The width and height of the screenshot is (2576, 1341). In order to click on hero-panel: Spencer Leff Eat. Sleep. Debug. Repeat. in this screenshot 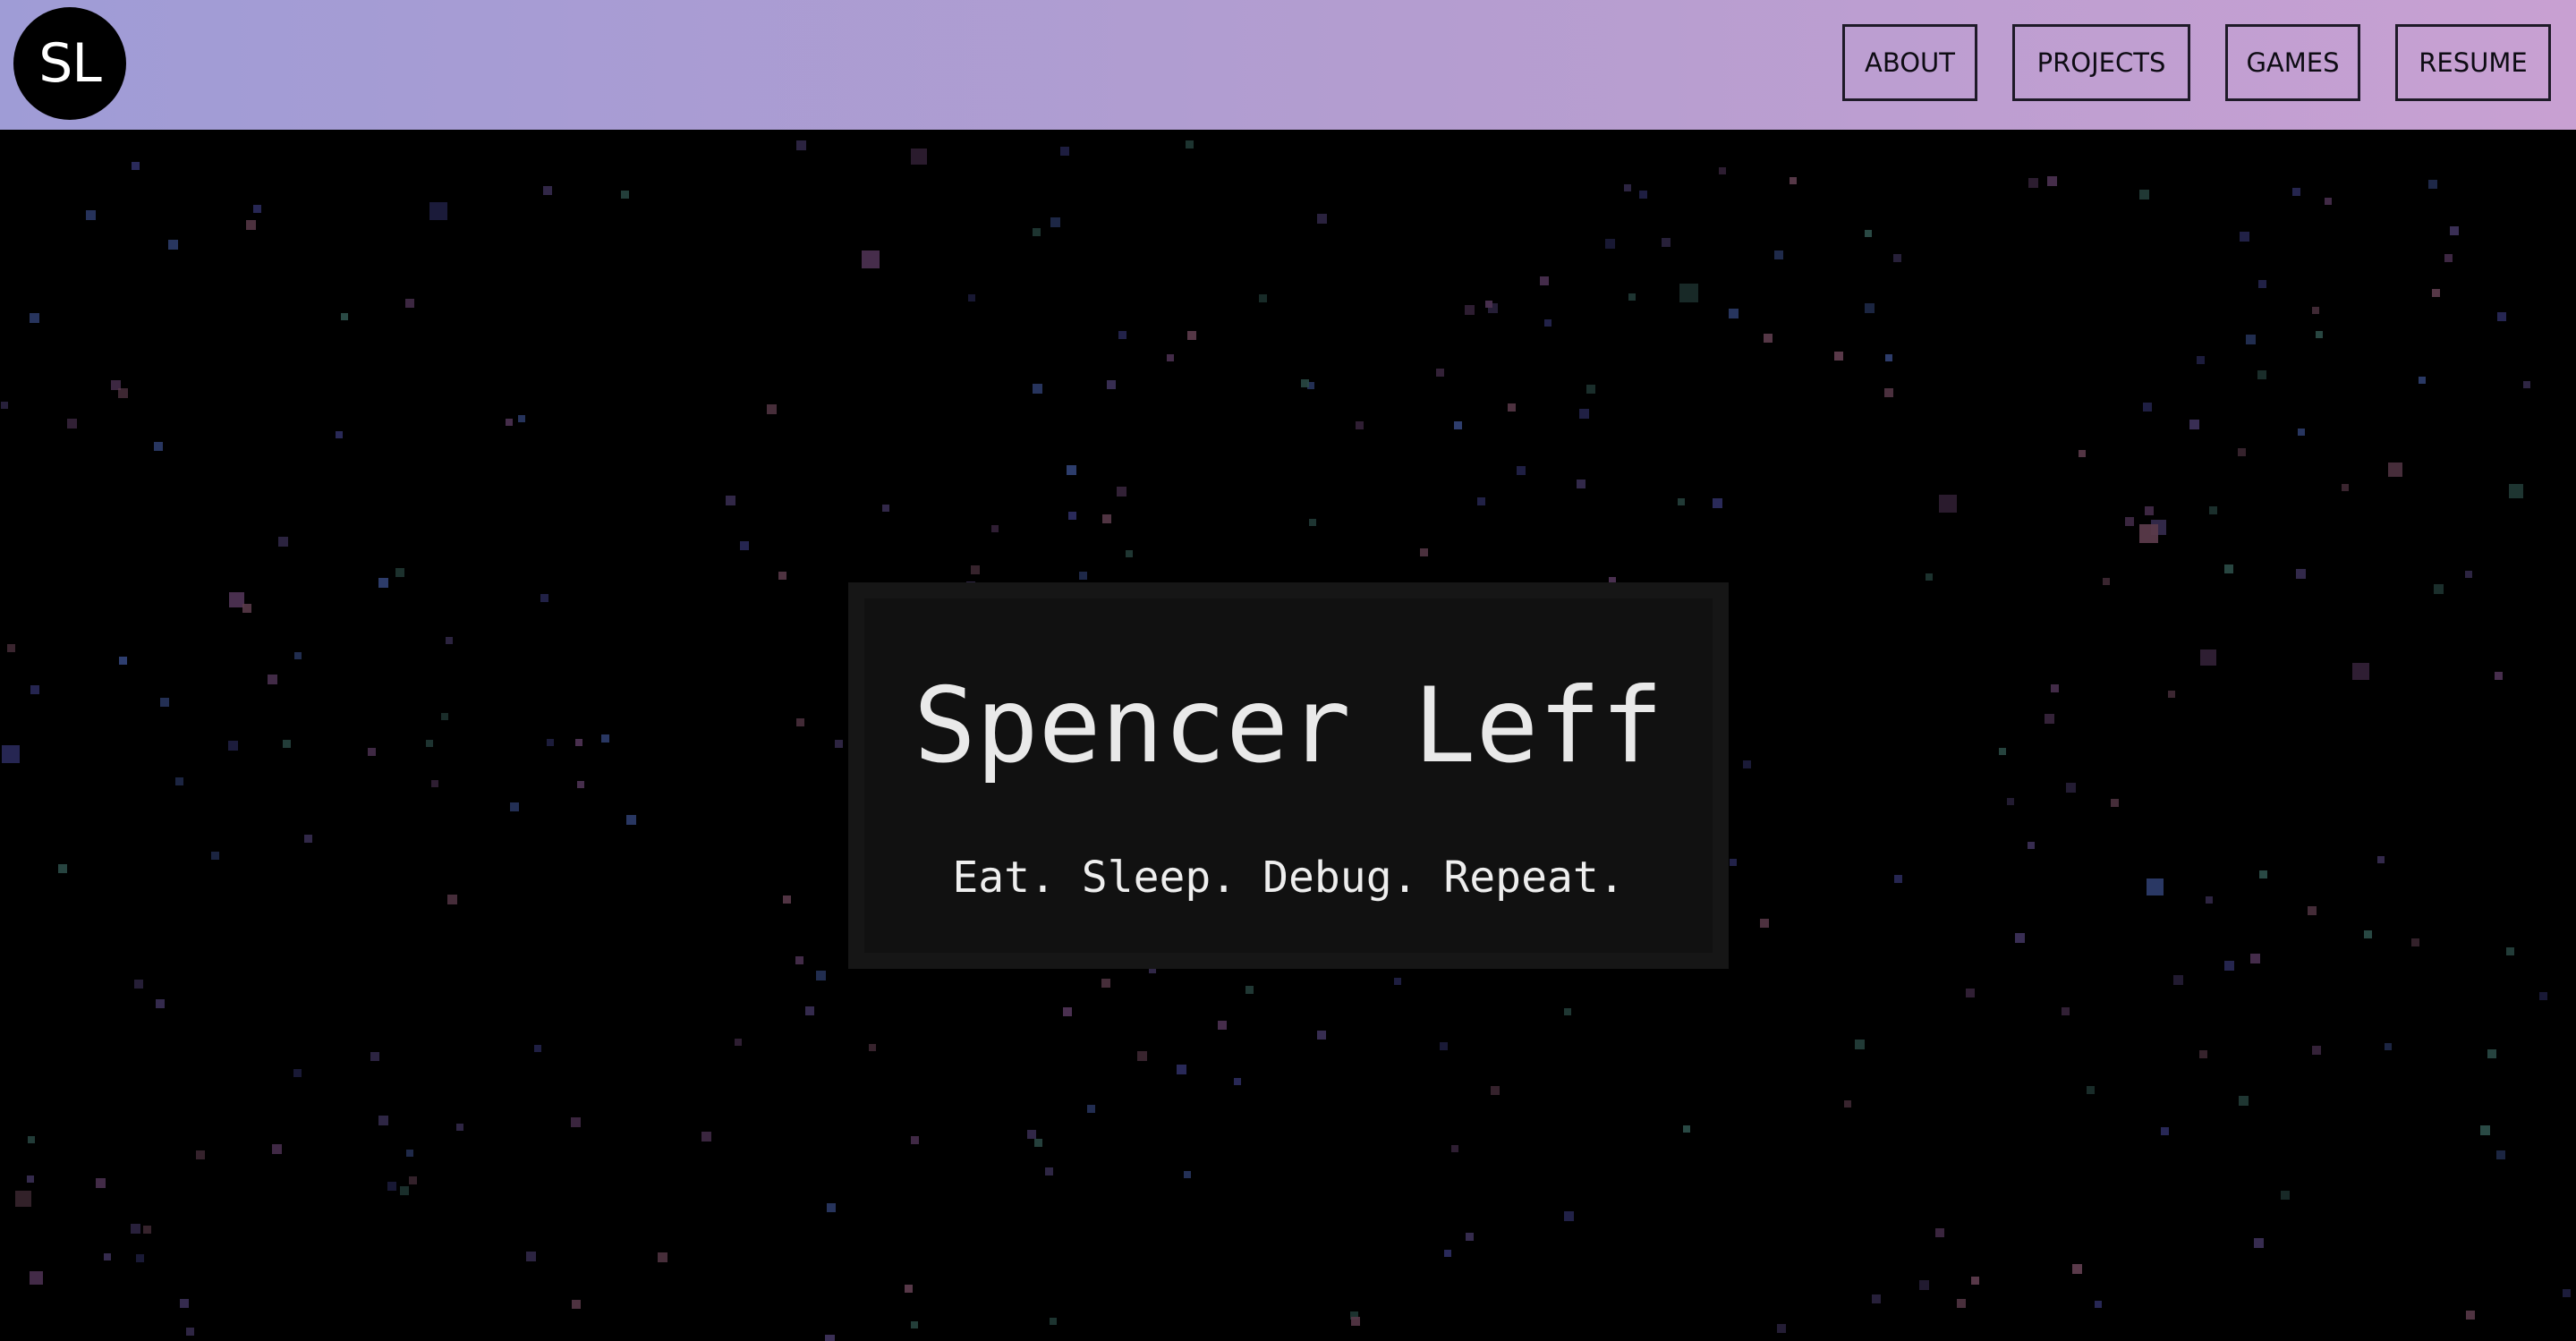, I will do `click(1288, 775)`.